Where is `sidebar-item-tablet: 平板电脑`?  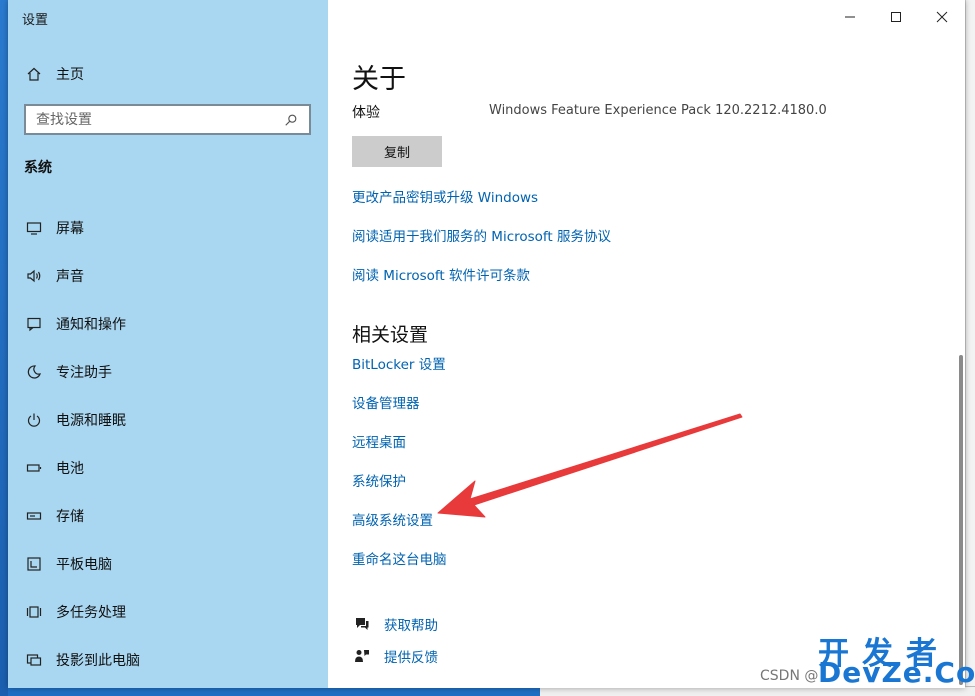 sidebar-item-tablet: 平板电脑 is located at coordinates (172, 564).